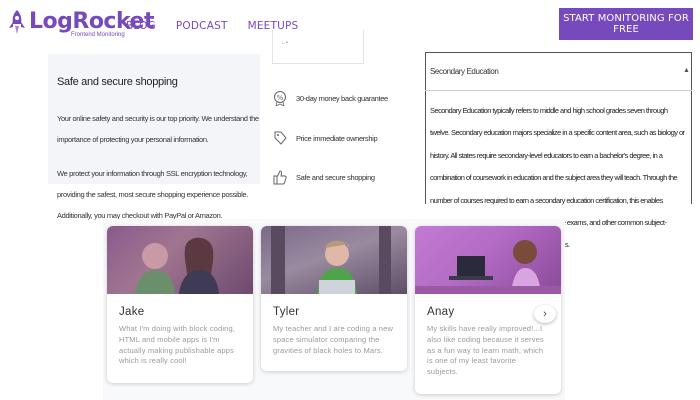  Describe the element at coordinates (132, 312) in the screenshot. I see `testimonial-name: Jake` at that location.